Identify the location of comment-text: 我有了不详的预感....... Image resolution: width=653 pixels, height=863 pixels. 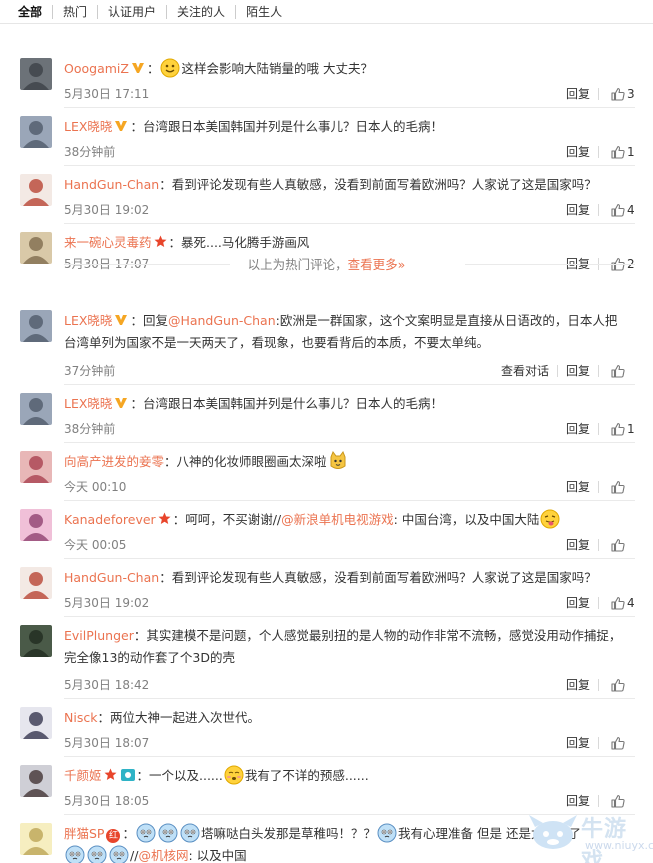
(306, 775).